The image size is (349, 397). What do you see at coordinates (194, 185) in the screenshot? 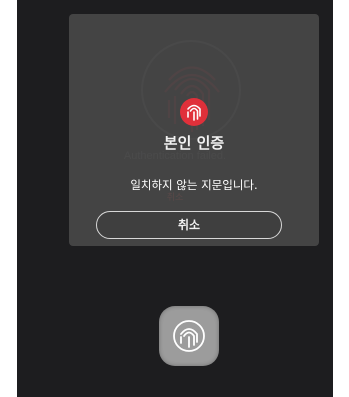
I see `dialog-message: 일치하지 않는 지문입니다.` at bounding box center [194, 185].